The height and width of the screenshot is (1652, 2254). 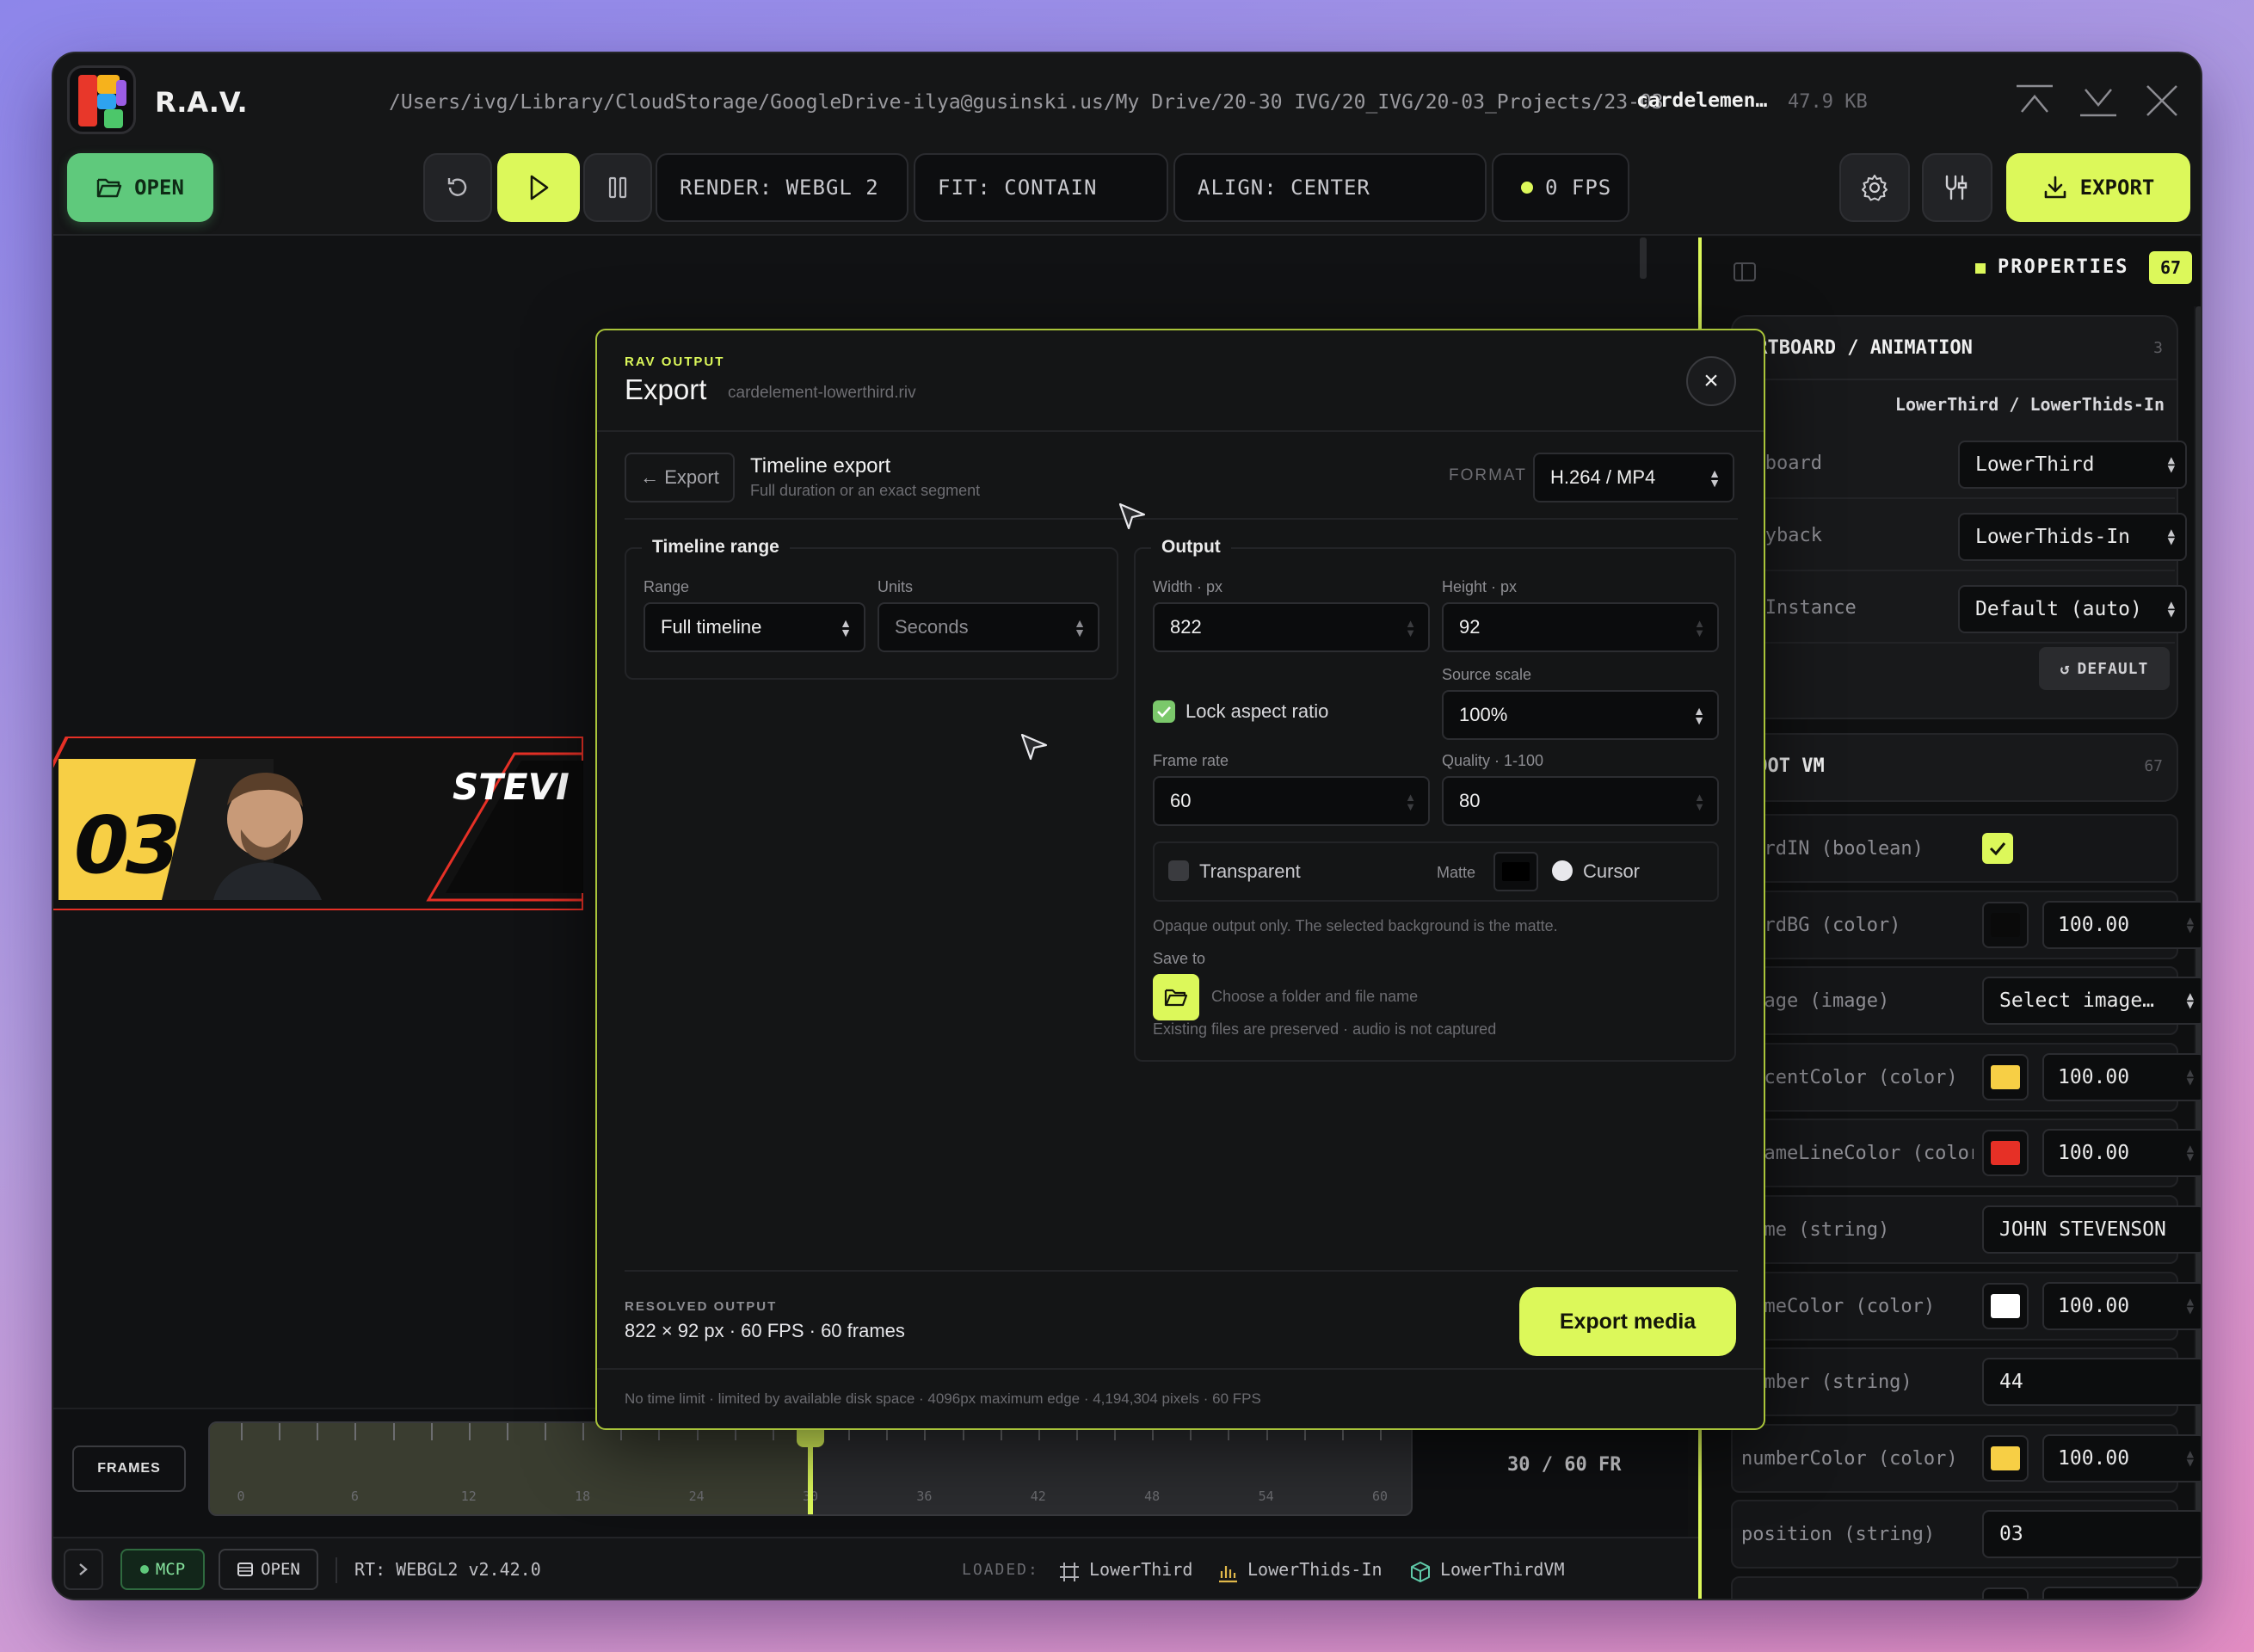 What do you see at coordinates (1580, 801) in the screenshot?
I see `quality-input: 80 ▲ ▼` at bounding box center [1580, 801].